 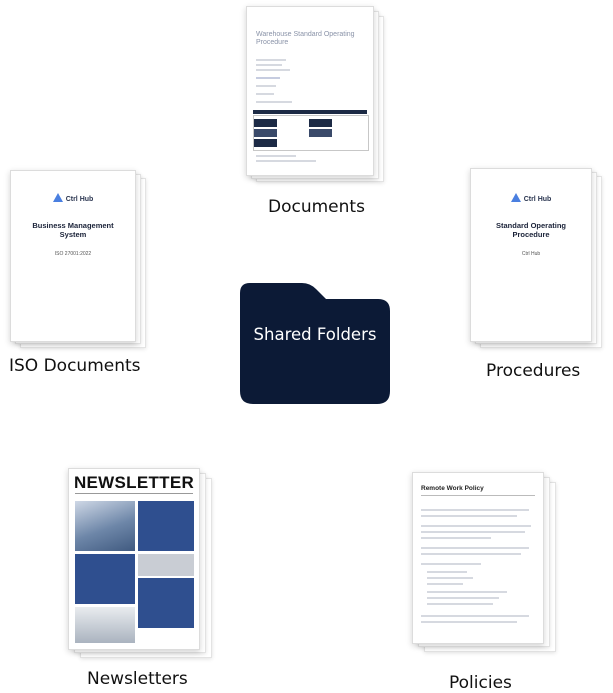 I want to click on cover-subtitle: ISO 27001:2022, so click(x=73, y=254).